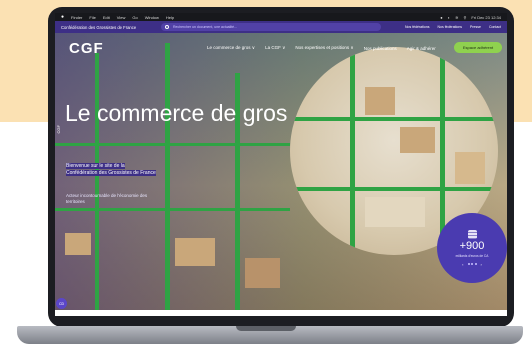 The height and width of the screenshot is (354, 532). I want to click on menu-window: Window, so click(152, 17).